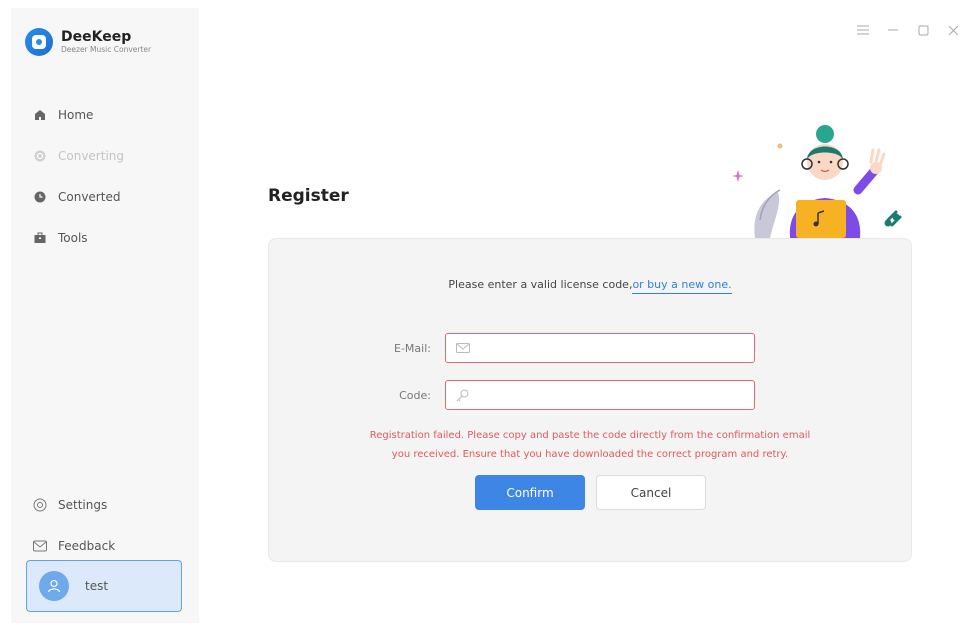 Image resolution: width=969 pixels, height=625 pixels. Describe the element at coordinates (682, 286) in the screenshot. I see `buy-license-link: or buy a new one.` at that location.